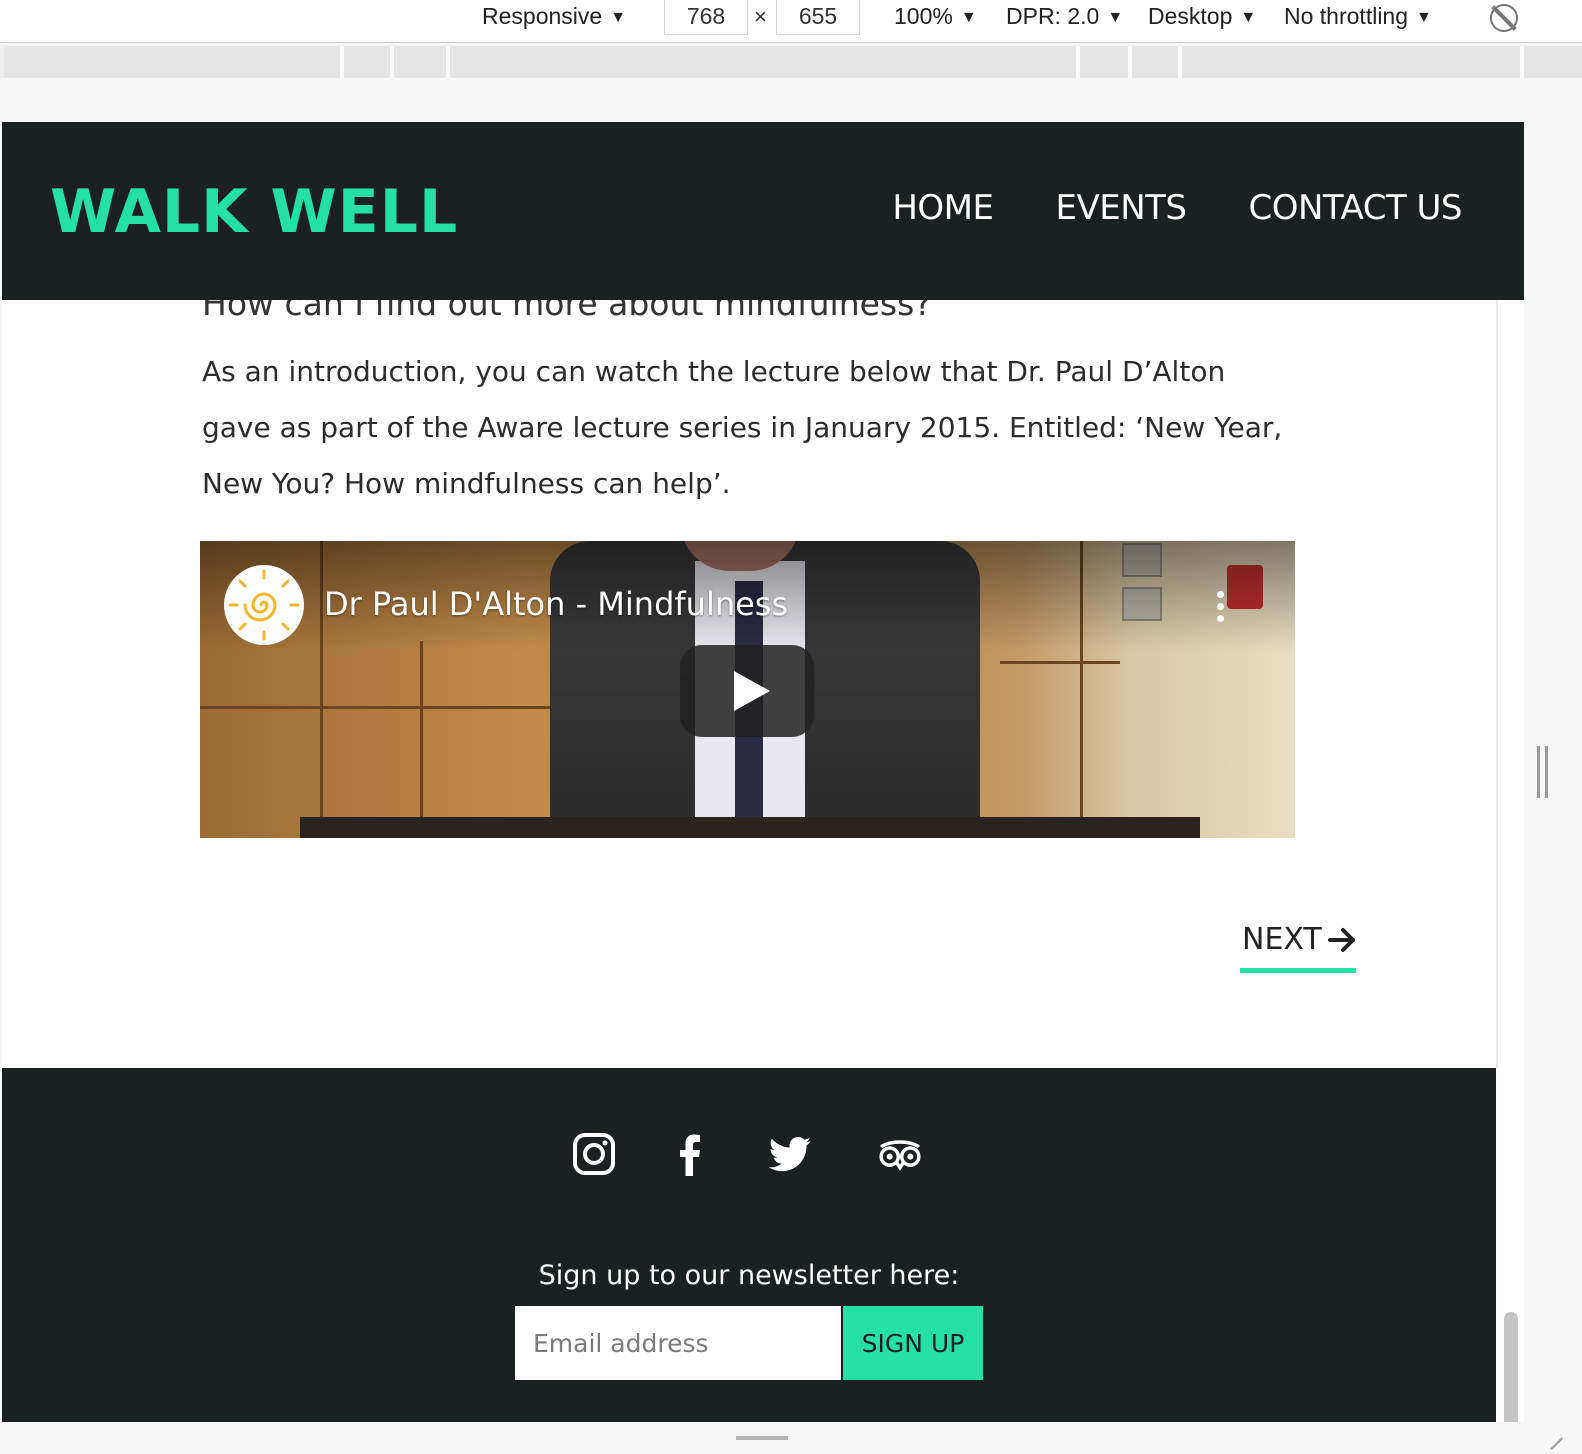  What do you see at coordinates (690, 1154) in the screenshot?
I see `facebook-icon` at bounding box center [690, 1154].